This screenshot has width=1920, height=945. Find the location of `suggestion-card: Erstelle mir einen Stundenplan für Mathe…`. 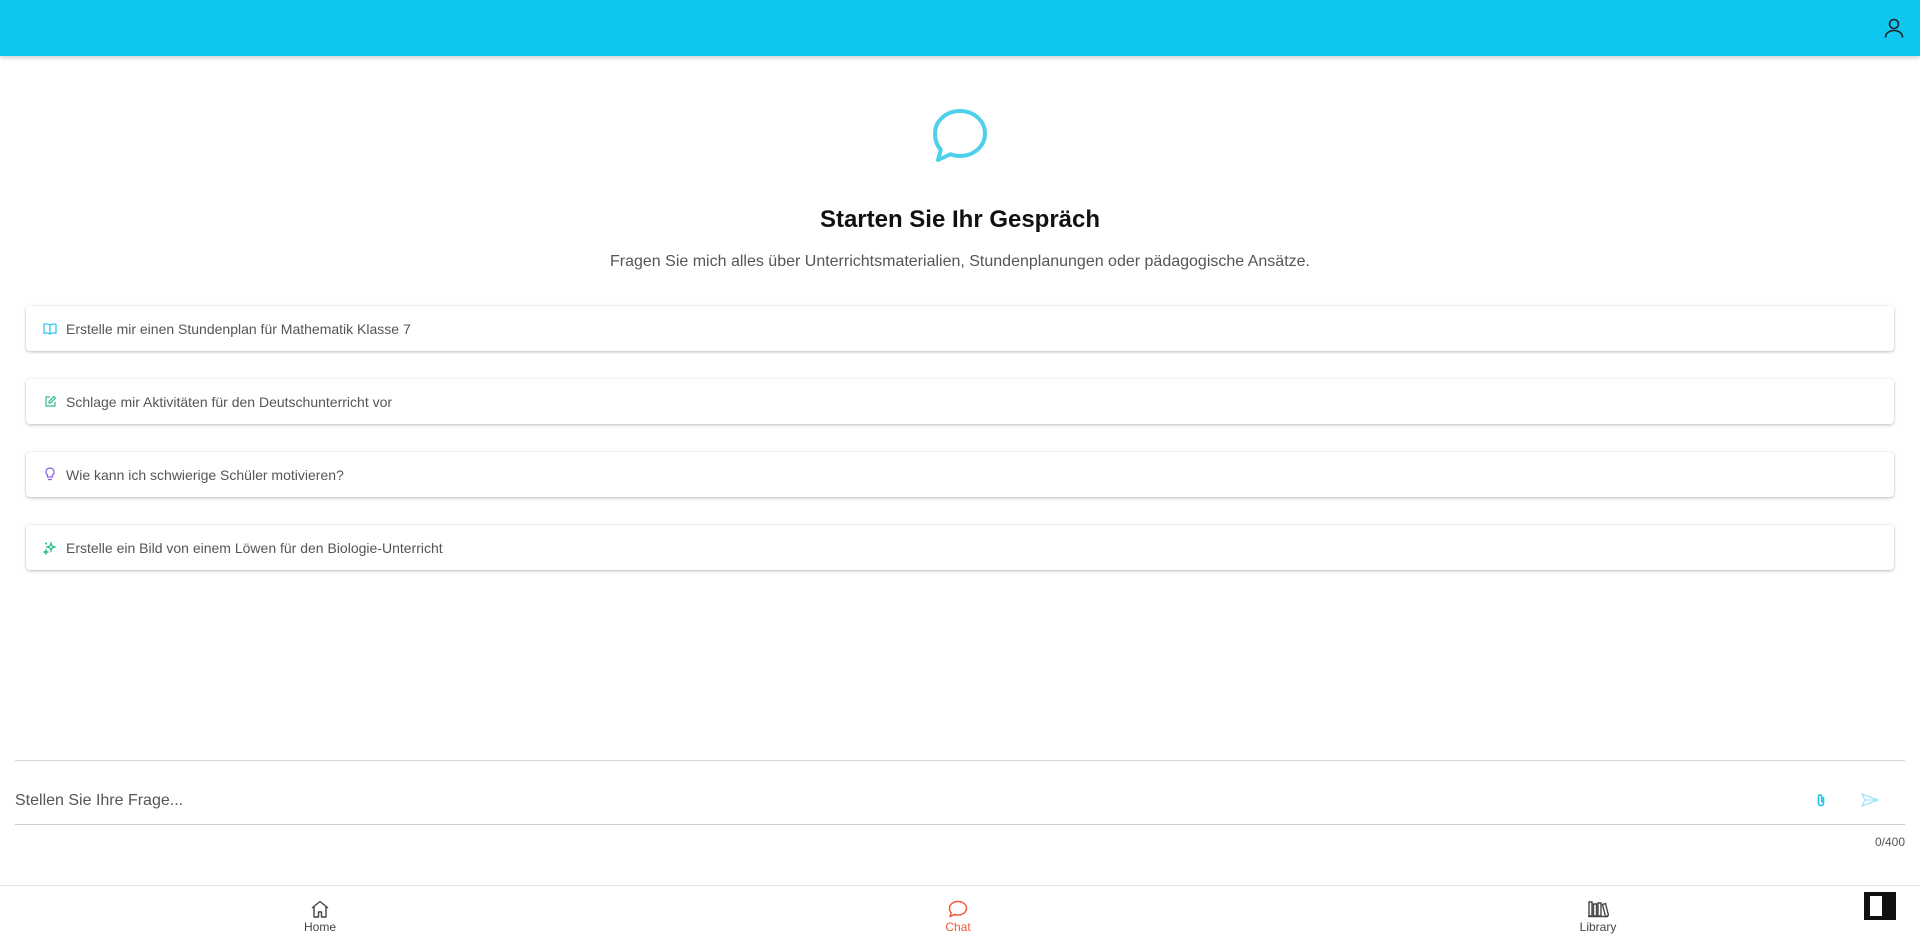

suggestion-card: Erstelle mir einen Stundenplan für Mathe… is located at coordinates (960, 328).